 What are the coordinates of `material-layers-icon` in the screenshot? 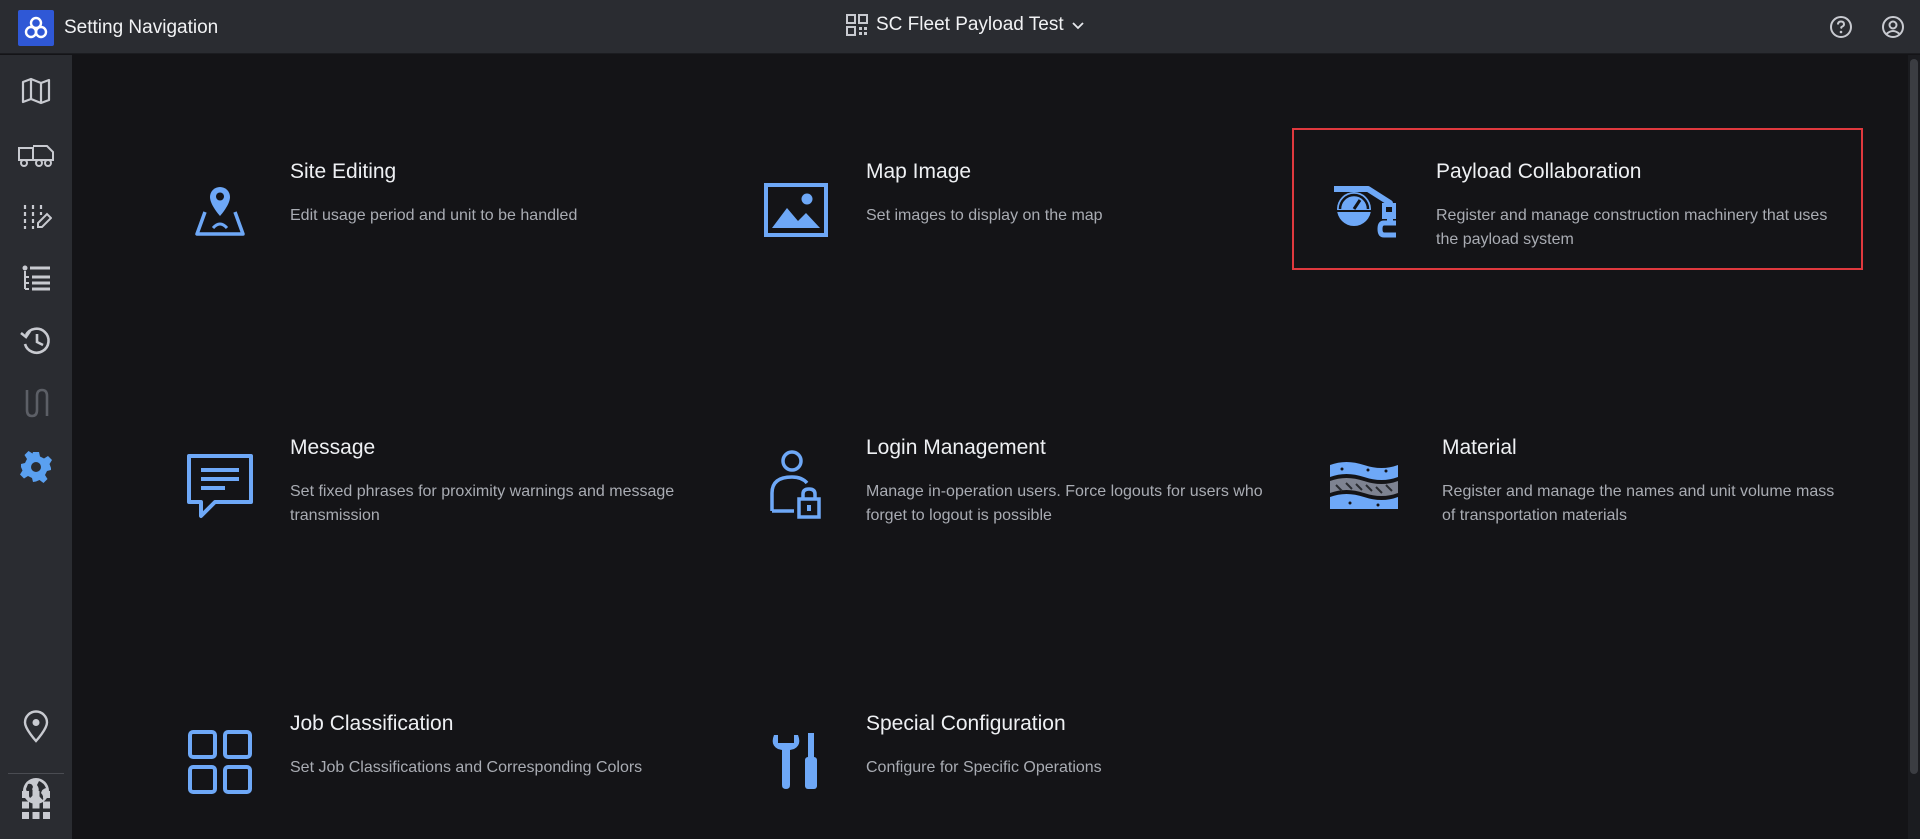 It's located at (1364, 486).